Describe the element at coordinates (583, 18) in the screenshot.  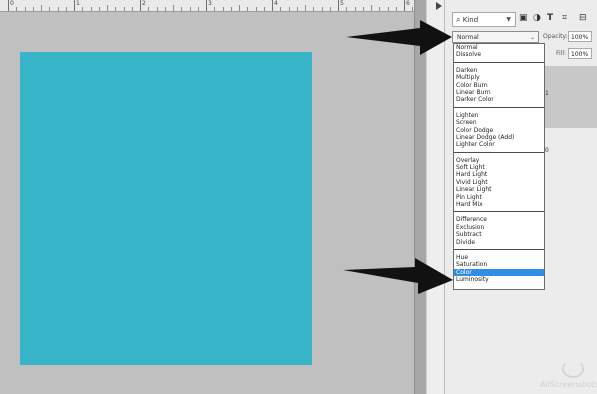
I see `smart-object-filter-icon: ⊟` at that location.